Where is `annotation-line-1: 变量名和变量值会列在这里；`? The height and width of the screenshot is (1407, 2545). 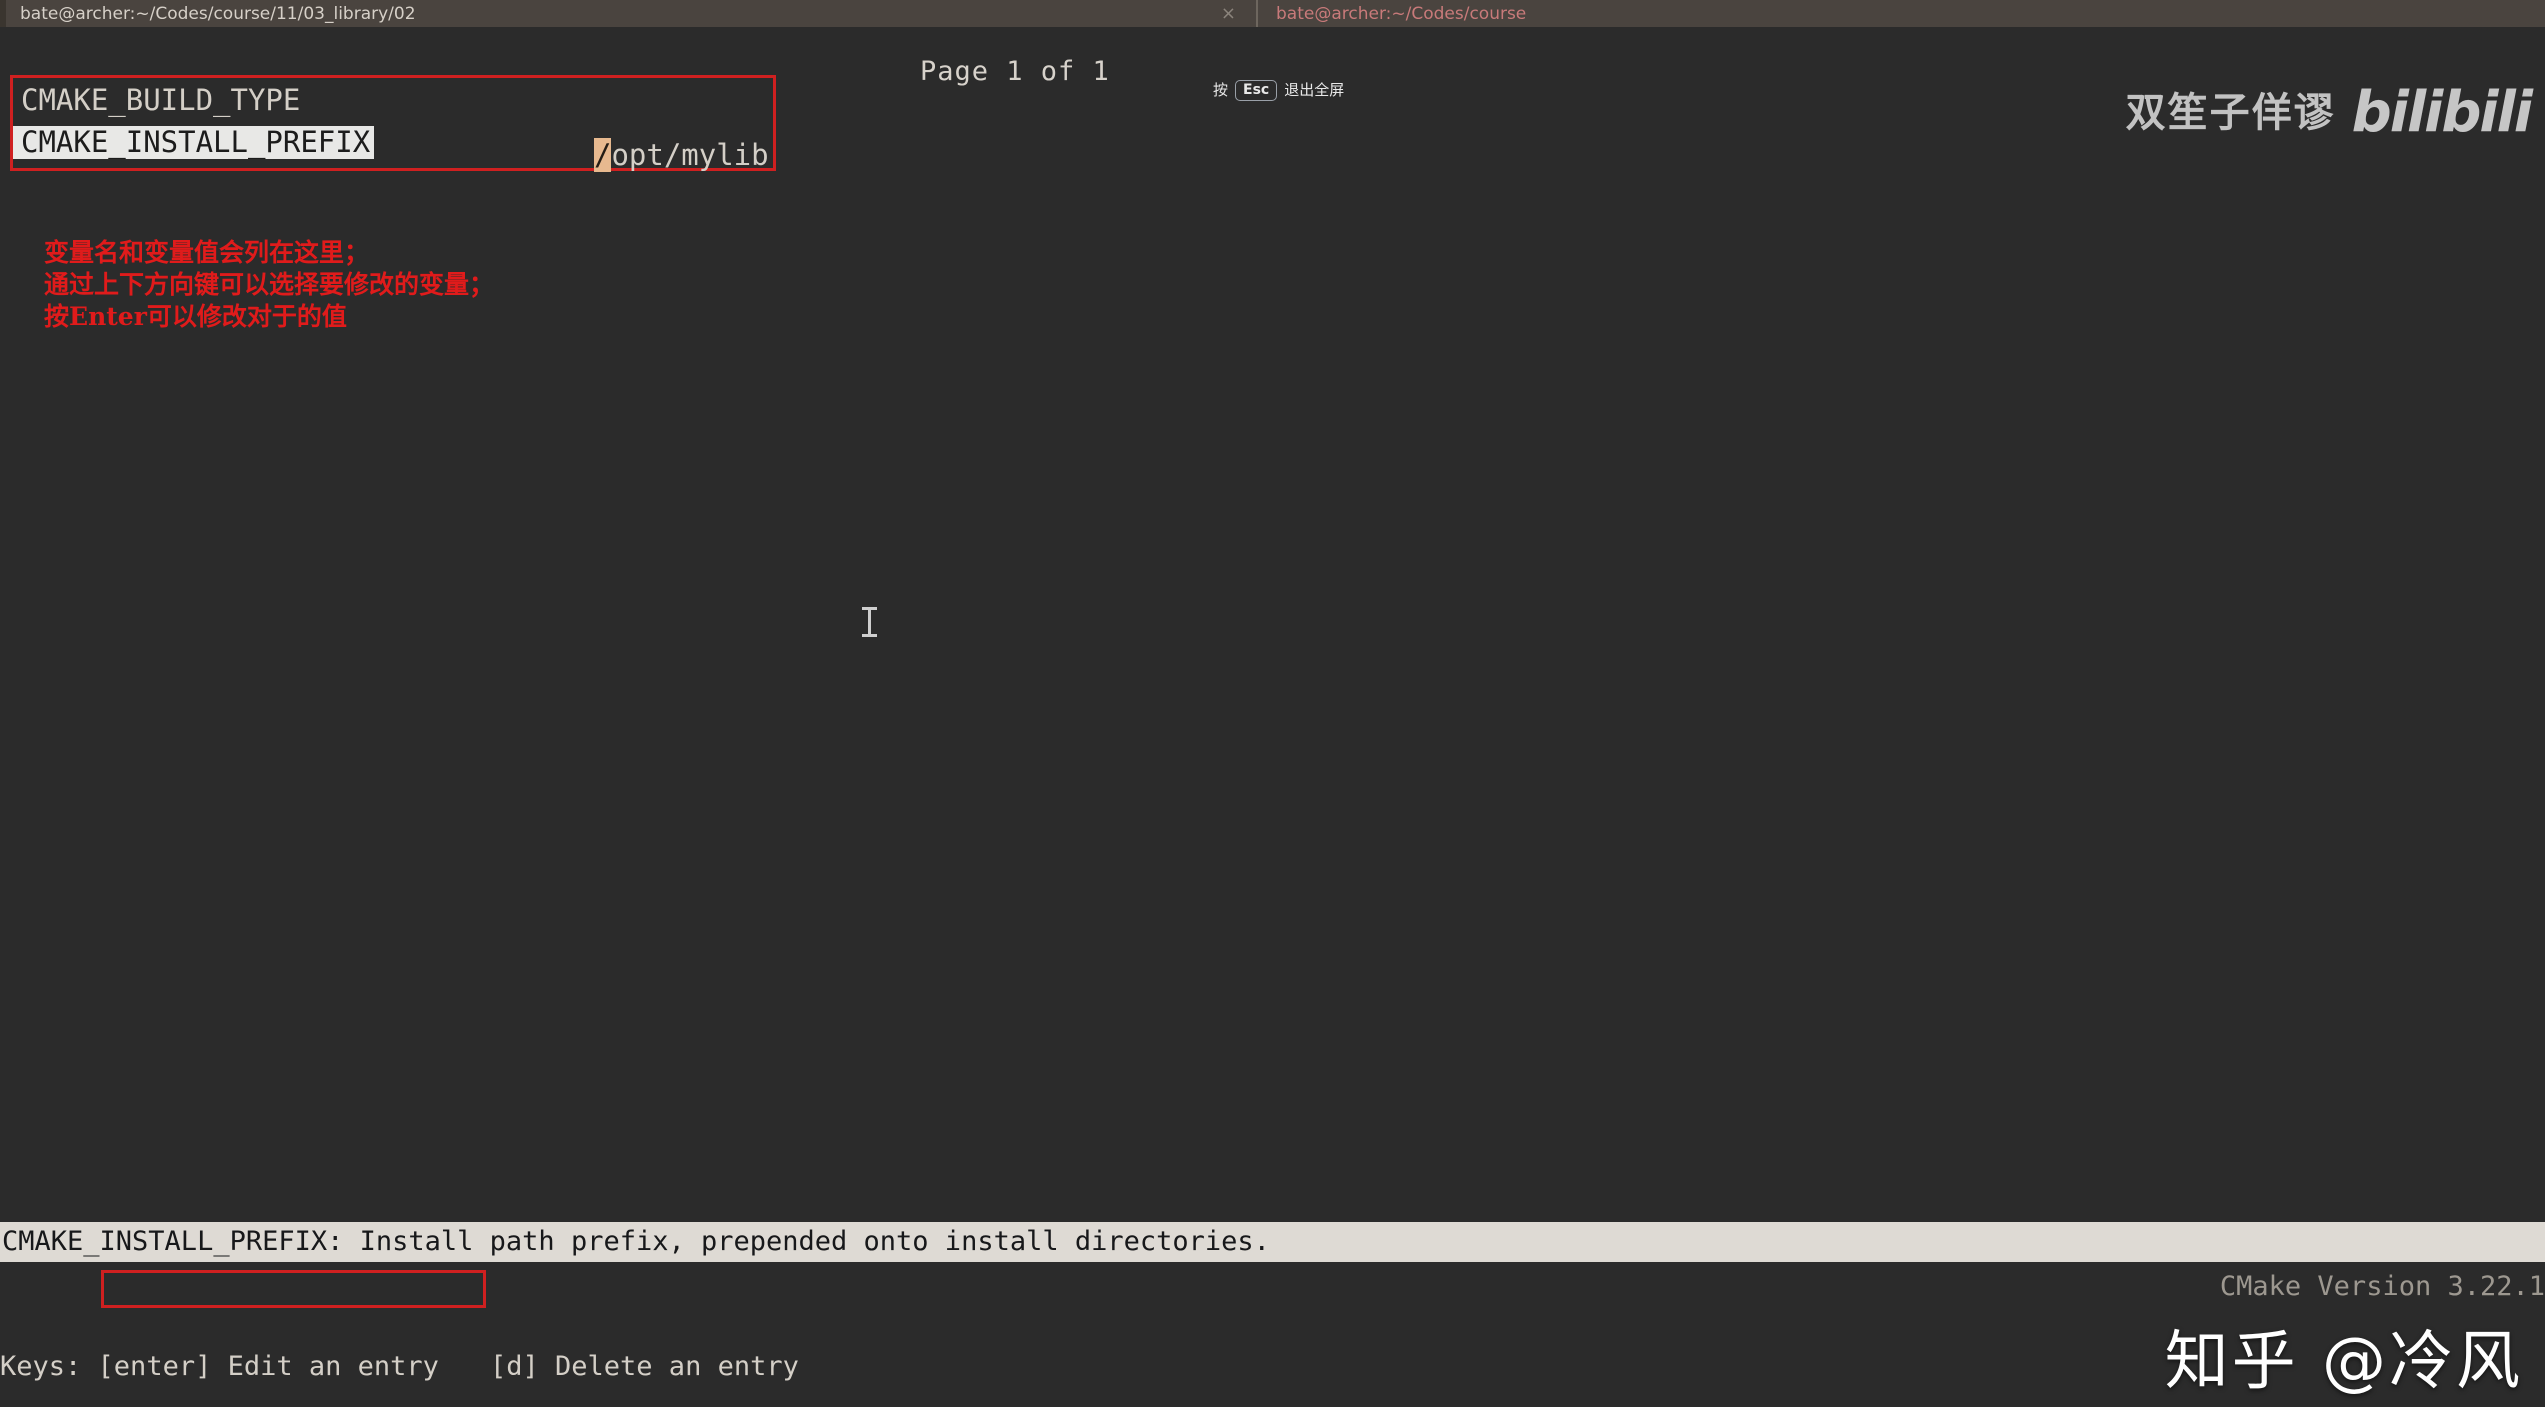
annotation-line-1: 变量名和变量值会列在这里； is located at coordinates (207, 252).